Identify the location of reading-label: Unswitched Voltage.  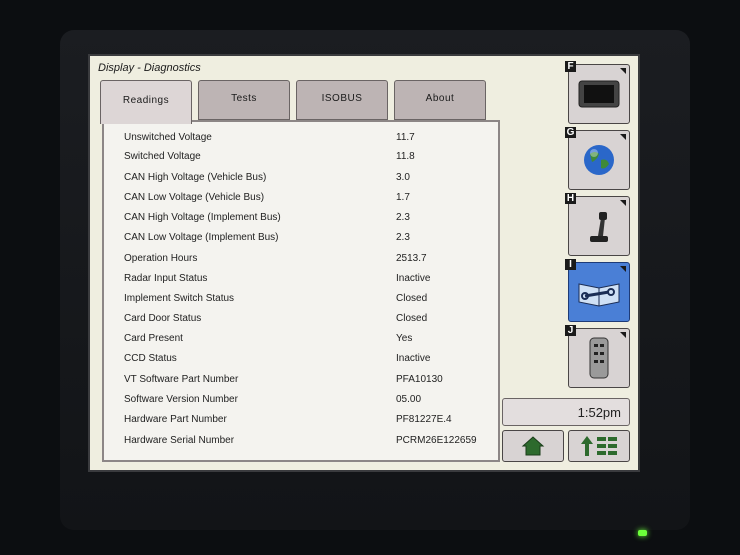
(168, 137).